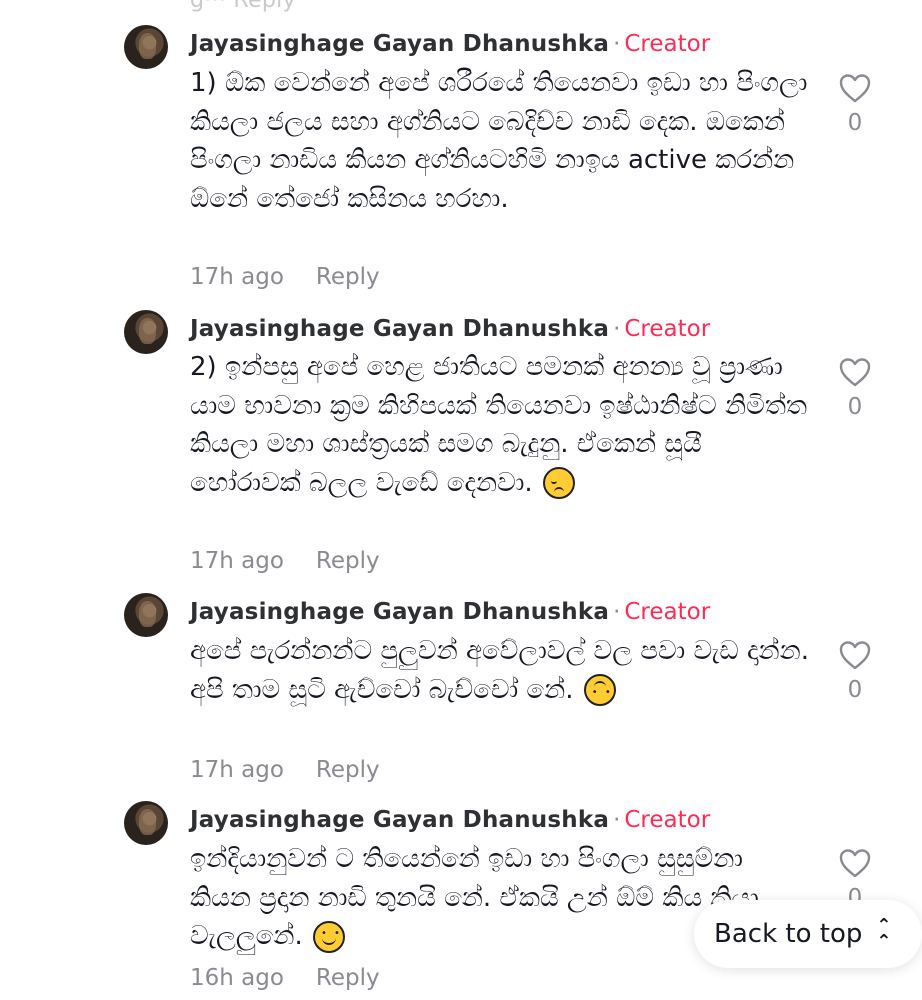 Image resolution: width=922 pixels, height=1000 pixels. Describe the element at coordinates (788, 934) in the screenshot. I see `back-to-top-label: Back to top` at that location.